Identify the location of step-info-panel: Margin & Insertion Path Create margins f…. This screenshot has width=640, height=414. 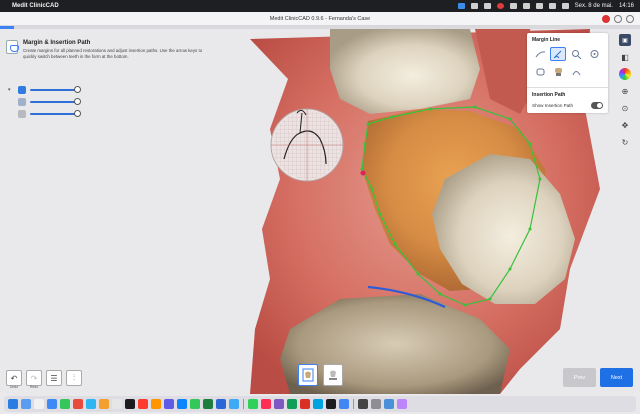
(108, 50).